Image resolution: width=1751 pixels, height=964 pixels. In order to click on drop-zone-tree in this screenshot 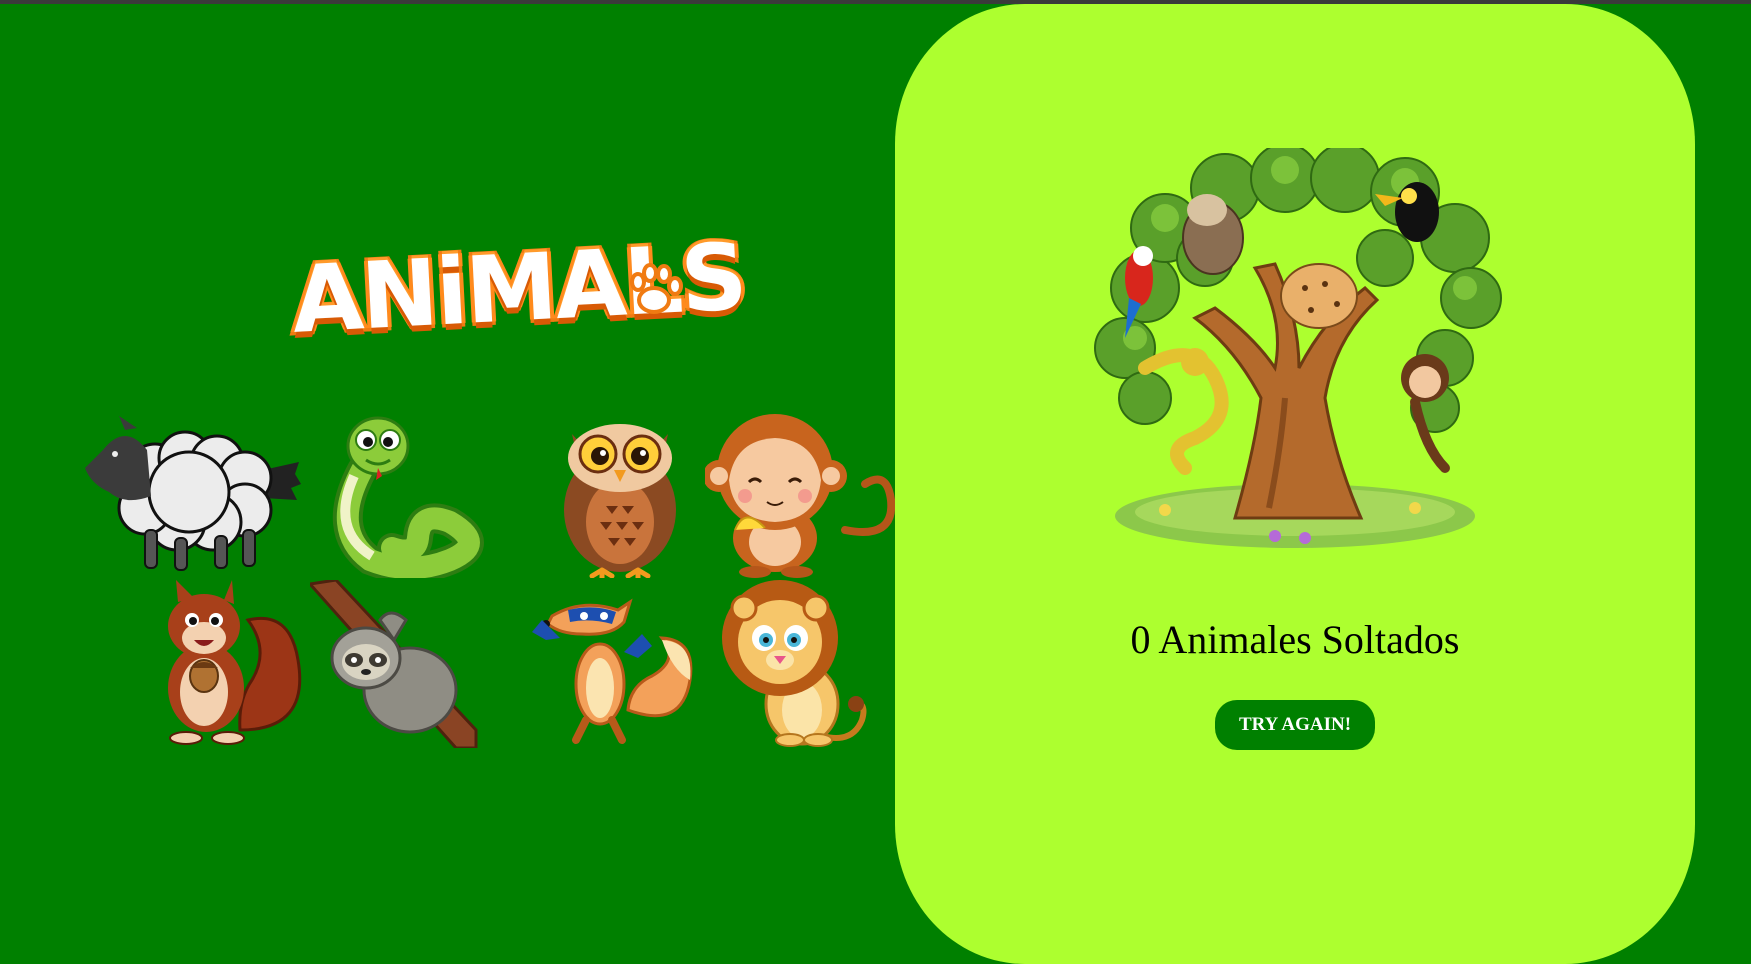, I will do `click(1295, 348)`.